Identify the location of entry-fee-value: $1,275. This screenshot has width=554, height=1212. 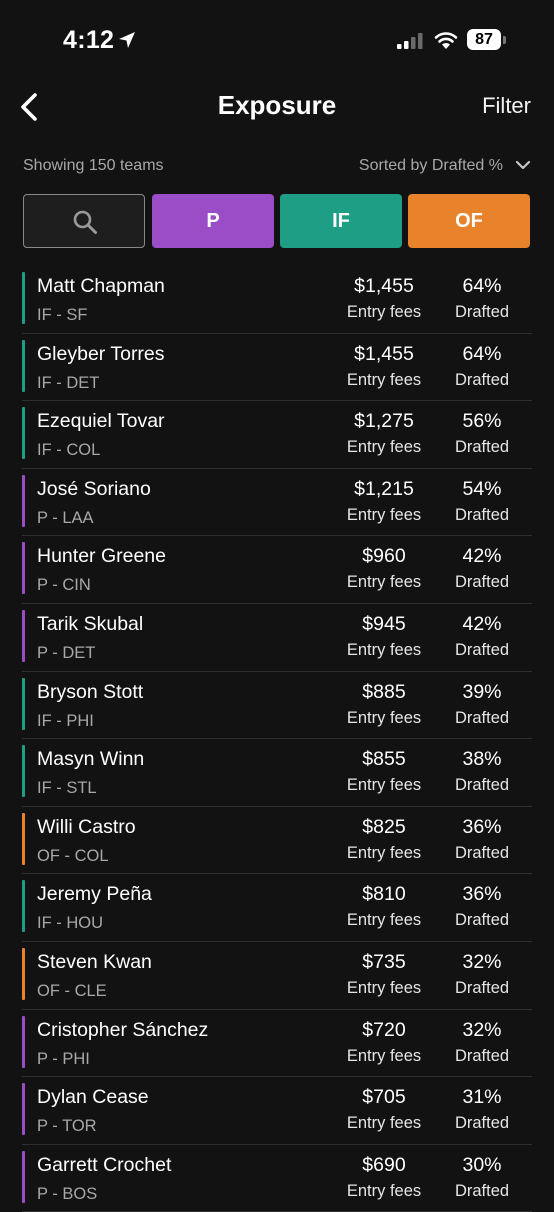
(384, 421).